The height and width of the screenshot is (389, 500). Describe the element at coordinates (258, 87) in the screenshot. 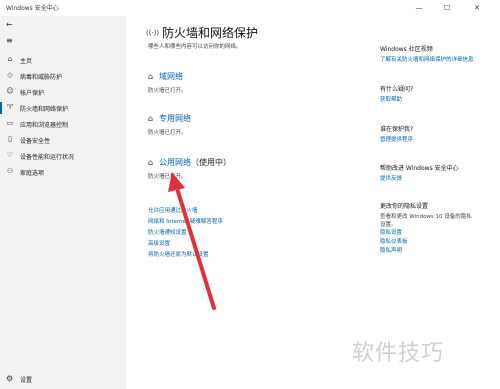

I see `domain-network-section: ⌂ 域网络 防火墙已打开。` at that location.